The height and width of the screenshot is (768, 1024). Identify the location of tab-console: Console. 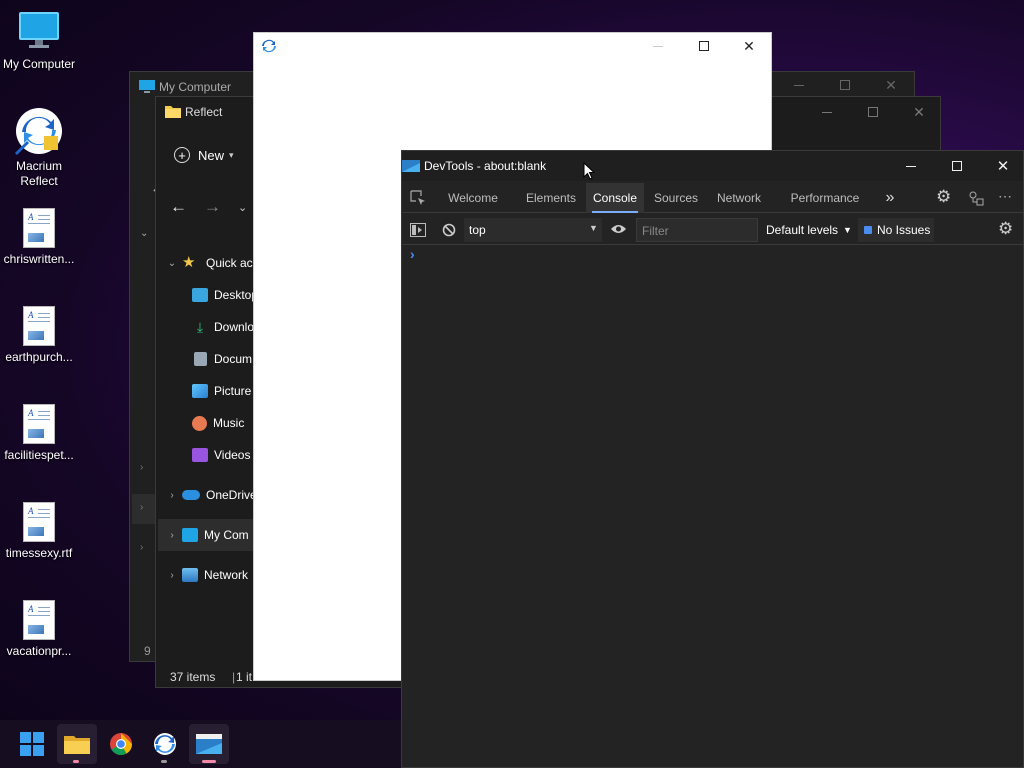
(615, 198).